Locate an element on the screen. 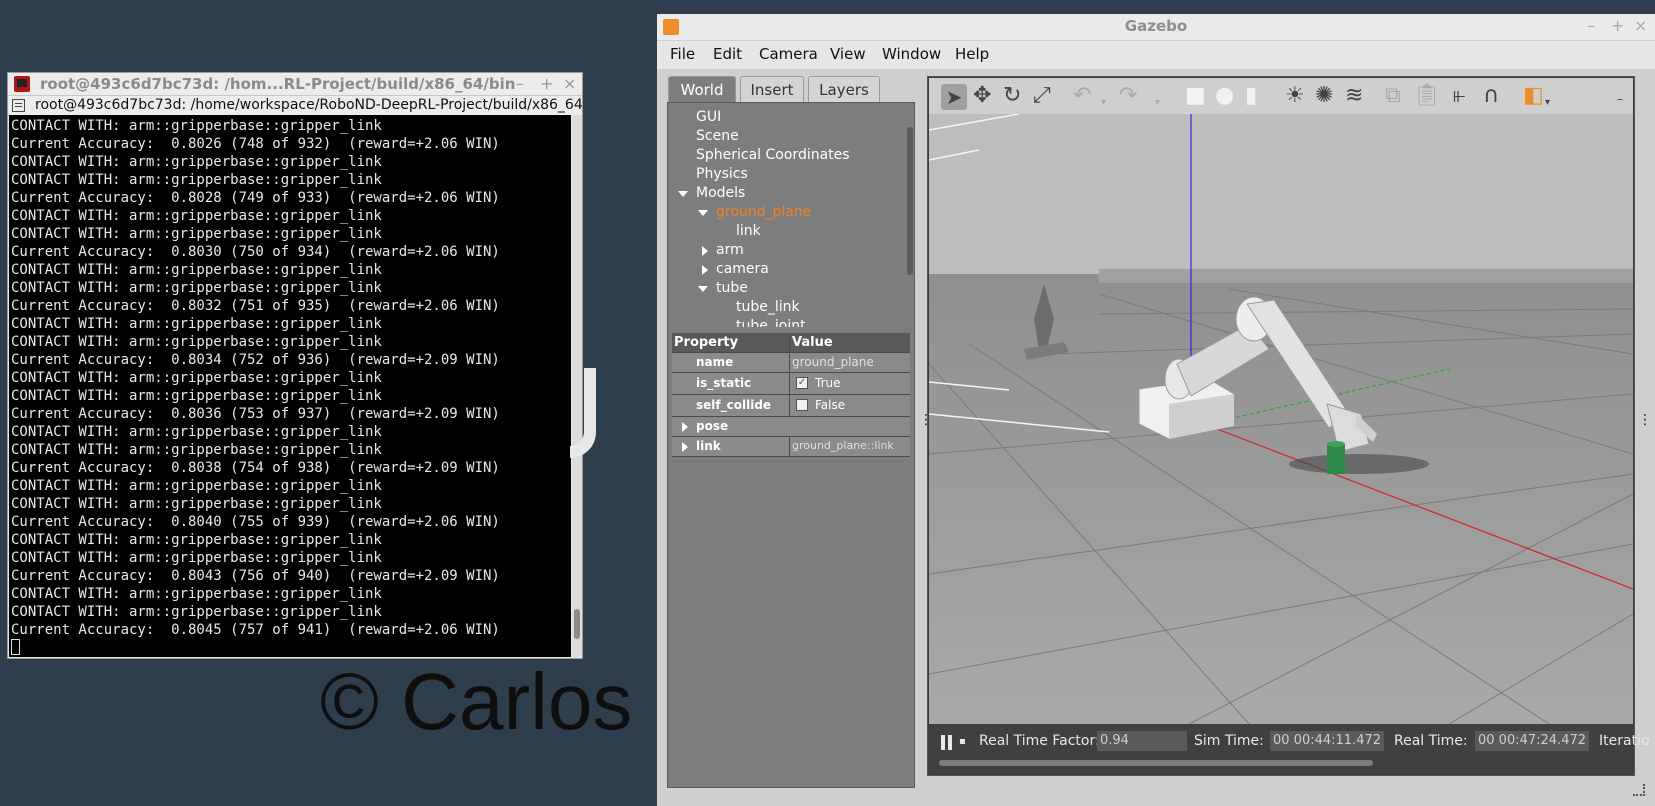 The height and width of the screenshot is (806, 1655). tree-item-tube-link: tube_link is located at coordinates (768, 307).